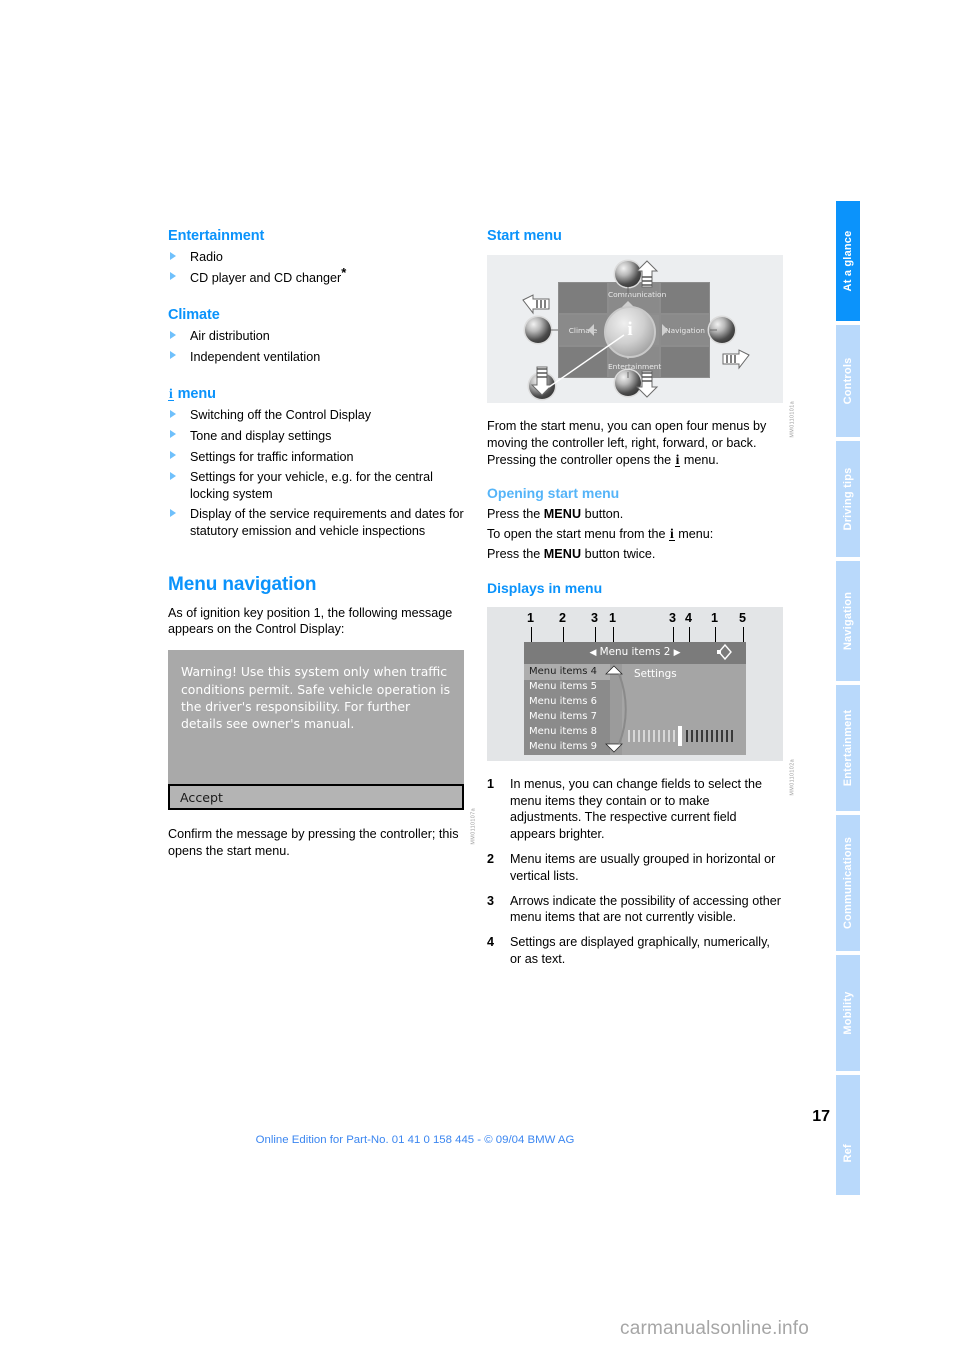 The image size is (960, 1358). What do you see at coordinates (474, 826) in the screenshot?
I see `figure-code: MM0110107a` at bounding box center [474, 826].